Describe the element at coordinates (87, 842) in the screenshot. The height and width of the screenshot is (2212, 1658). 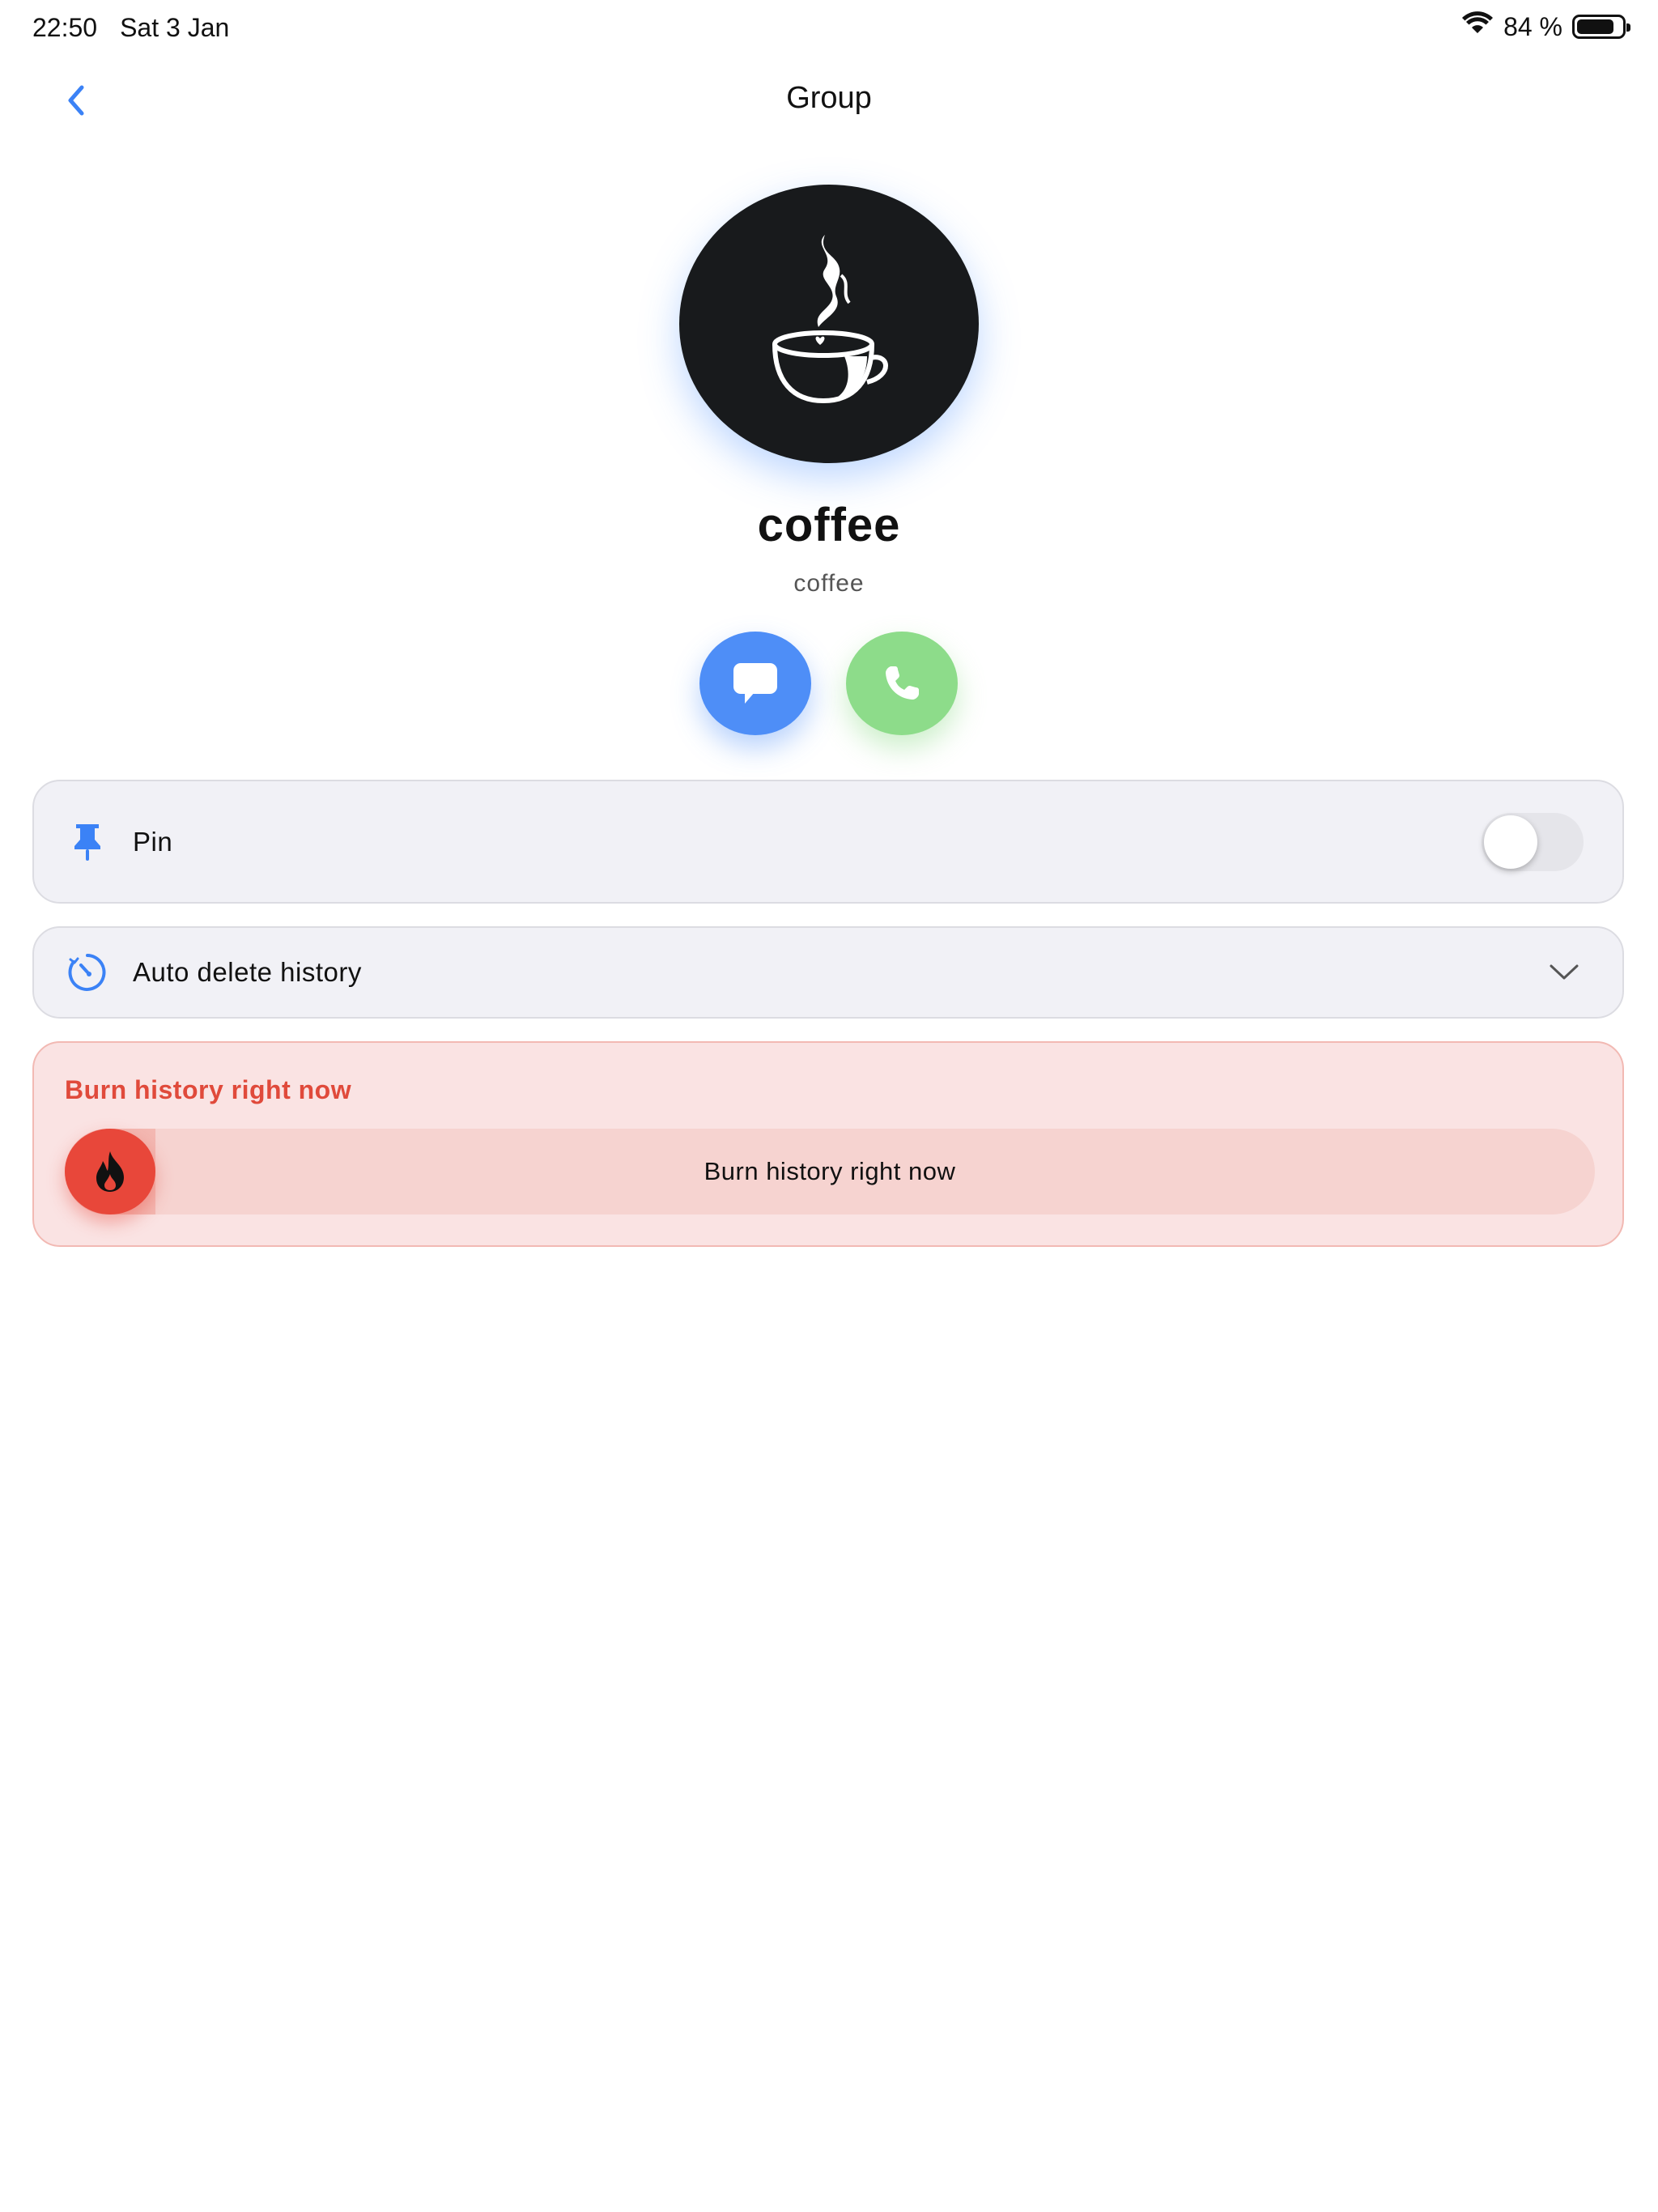
I see `pin-icon` at that location.